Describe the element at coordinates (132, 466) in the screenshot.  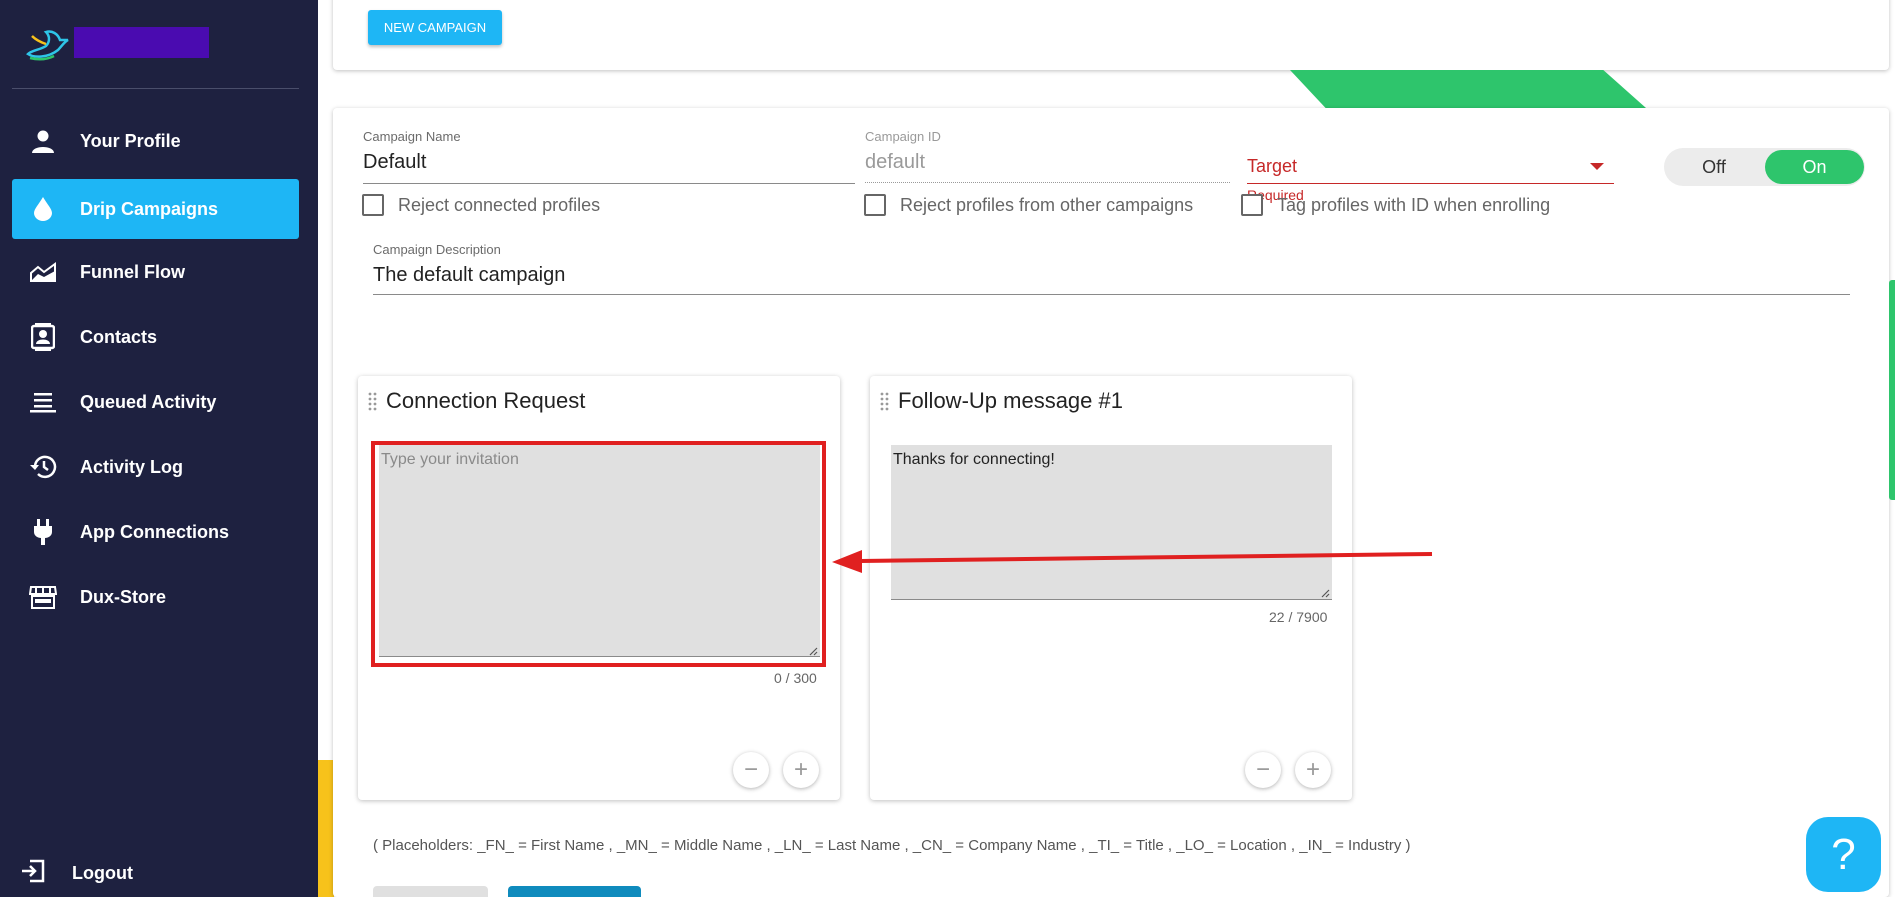
I see `sidebar-item-label: Activity Log` at that location.